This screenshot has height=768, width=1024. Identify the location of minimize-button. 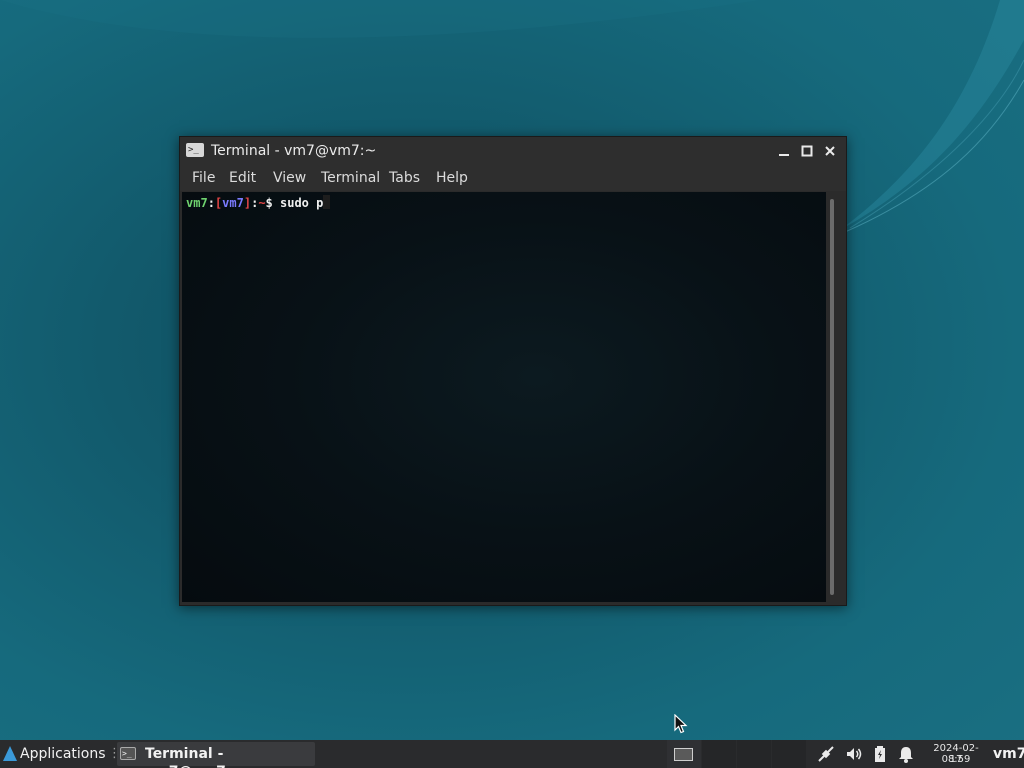
(784, 151).